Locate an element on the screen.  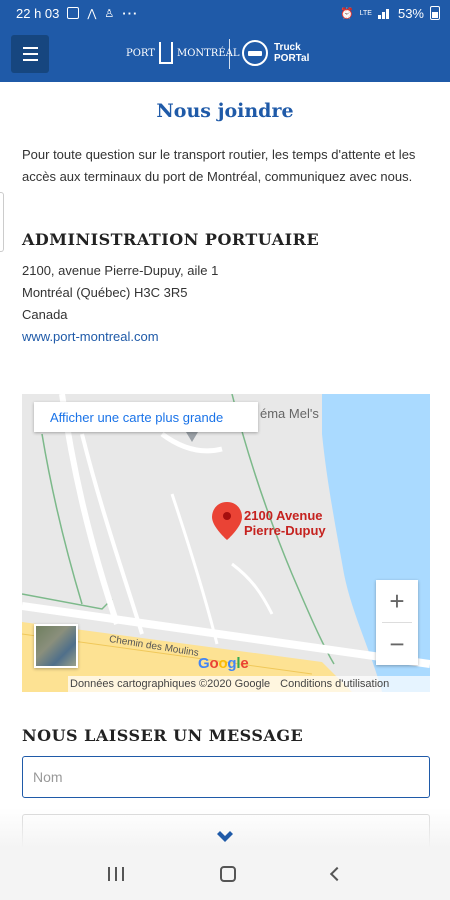
map-terms-link: Conditions d'utilisation is located at coordinates (334, 684).